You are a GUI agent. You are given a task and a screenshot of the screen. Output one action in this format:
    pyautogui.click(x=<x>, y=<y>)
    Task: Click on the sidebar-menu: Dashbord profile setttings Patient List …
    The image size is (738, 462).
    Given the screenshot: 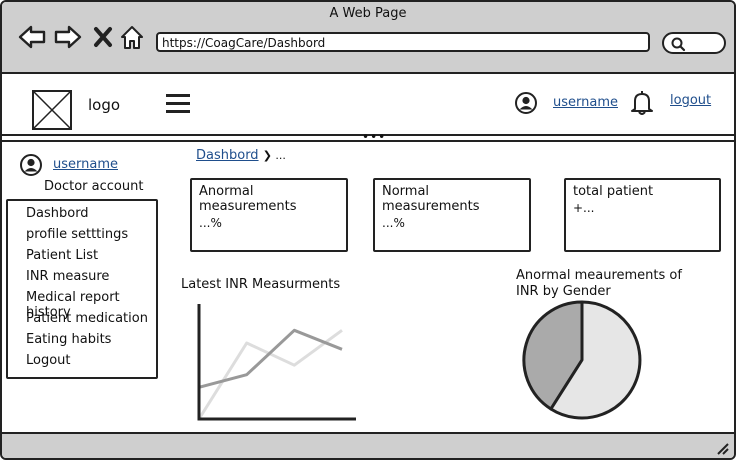 What is the action you would take?
    pyautogui.click(x=82, y=289)
    